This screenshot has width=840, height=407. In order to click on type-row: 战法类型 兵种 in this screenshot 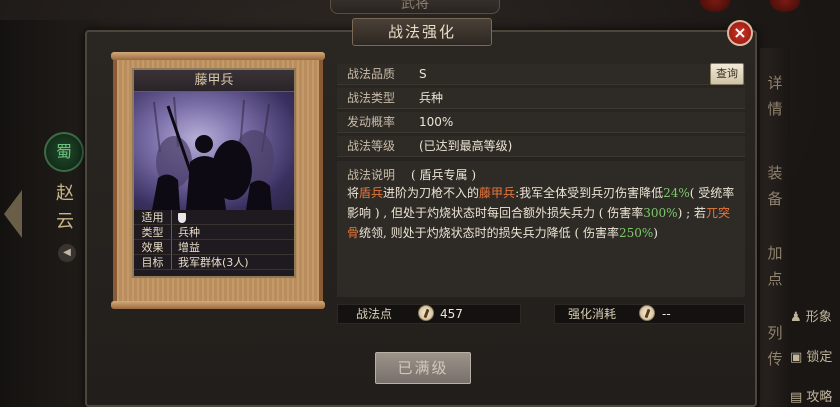, I will do `click(541, 98)`.